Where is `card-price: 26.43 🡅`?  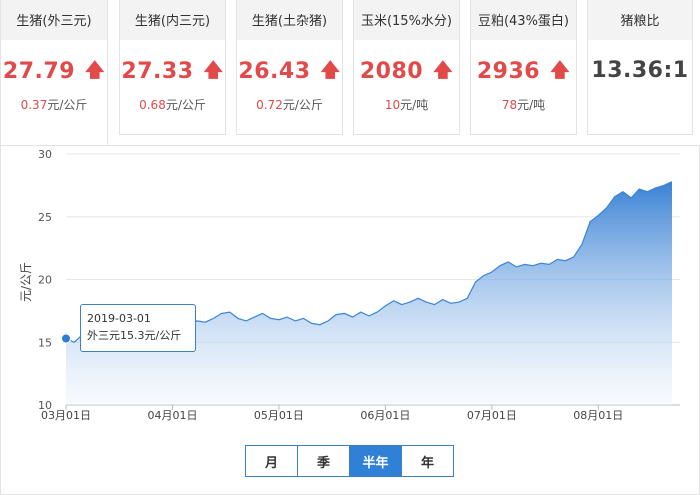 card-price: 26.43 🡅 is located at coordinates (289, 74).